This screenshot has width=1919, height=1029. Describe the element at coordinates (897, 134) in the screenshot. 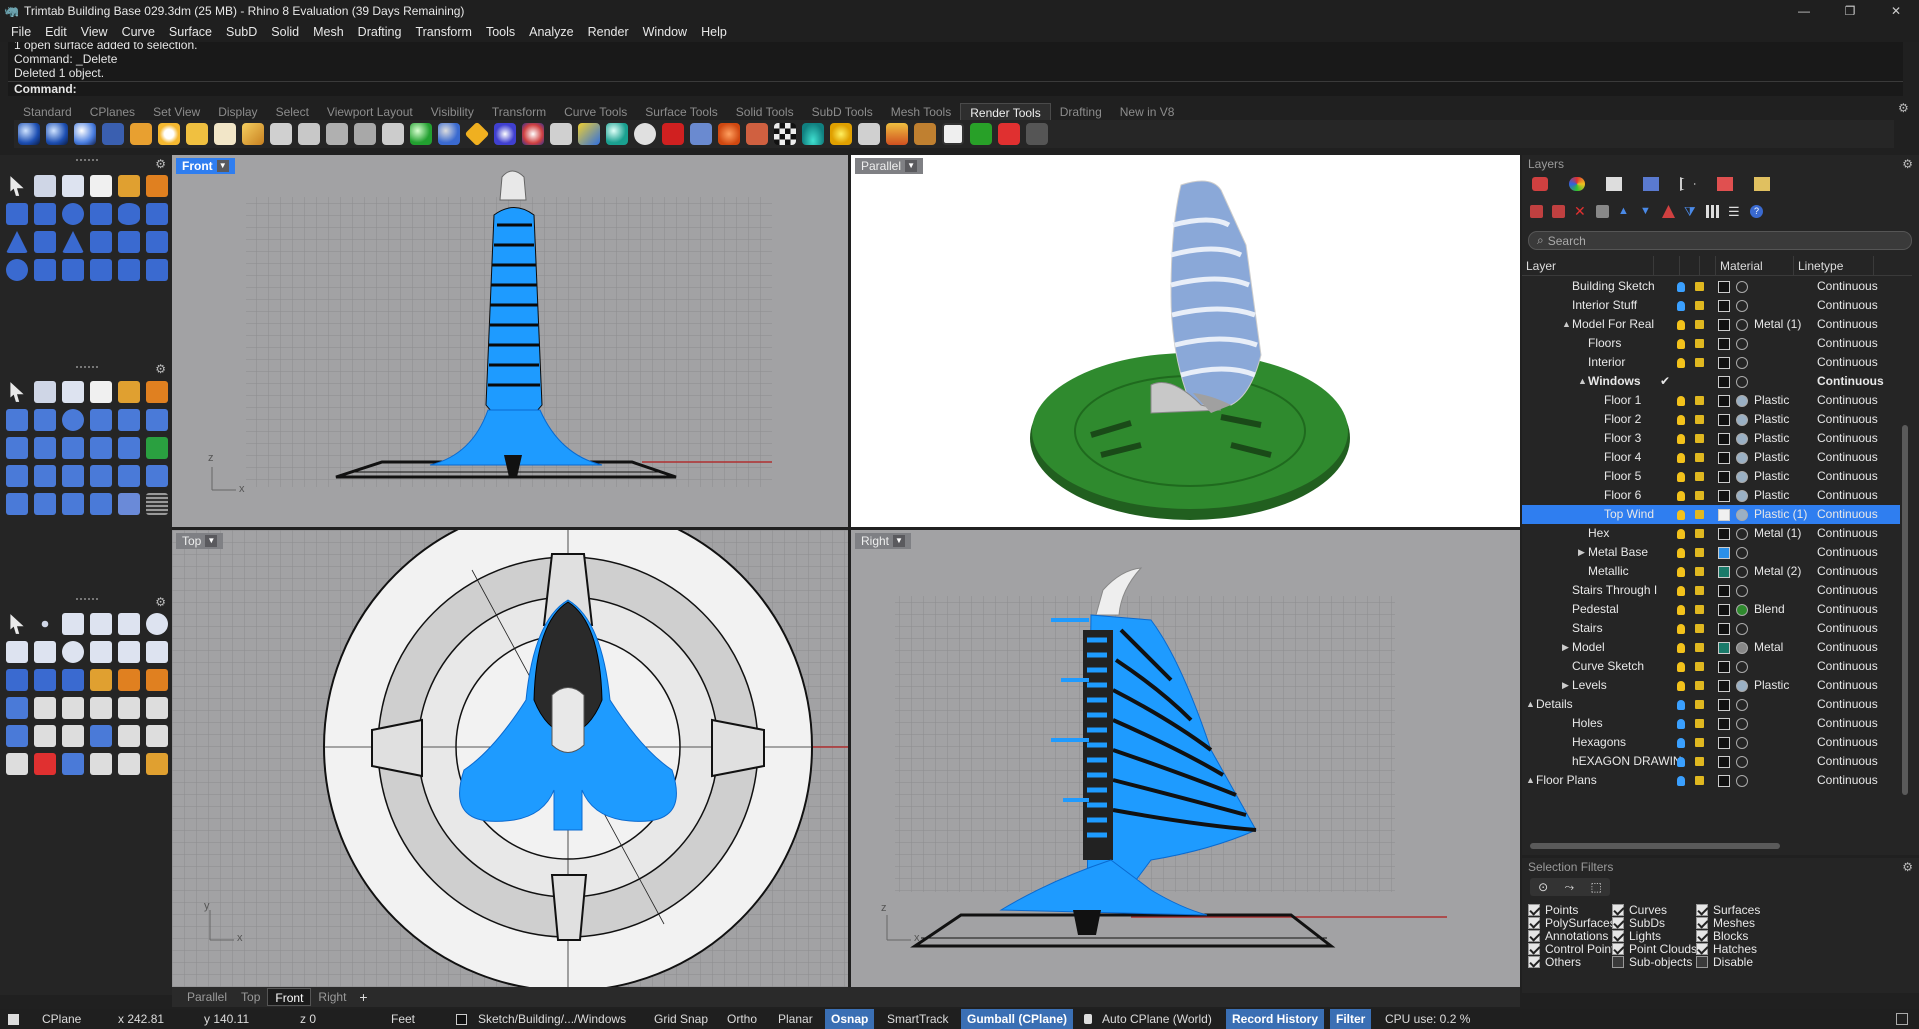

I see `fire-icon` at that location.